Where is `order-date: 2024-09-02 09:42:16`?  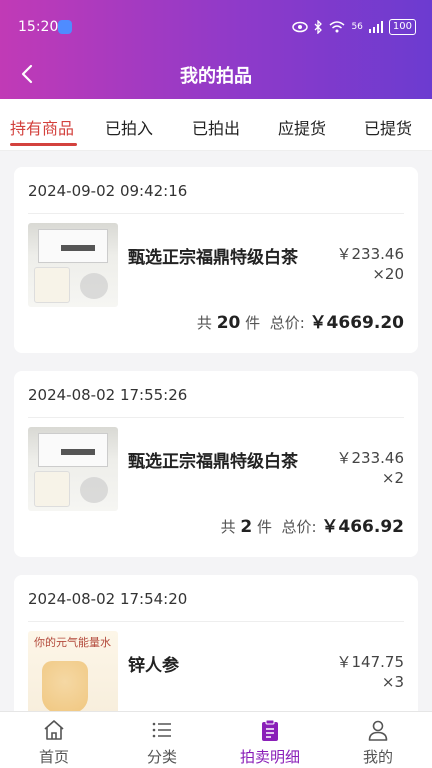 order-date: 2024-09-02 09:42:16 is located at coordinates (108, 191).